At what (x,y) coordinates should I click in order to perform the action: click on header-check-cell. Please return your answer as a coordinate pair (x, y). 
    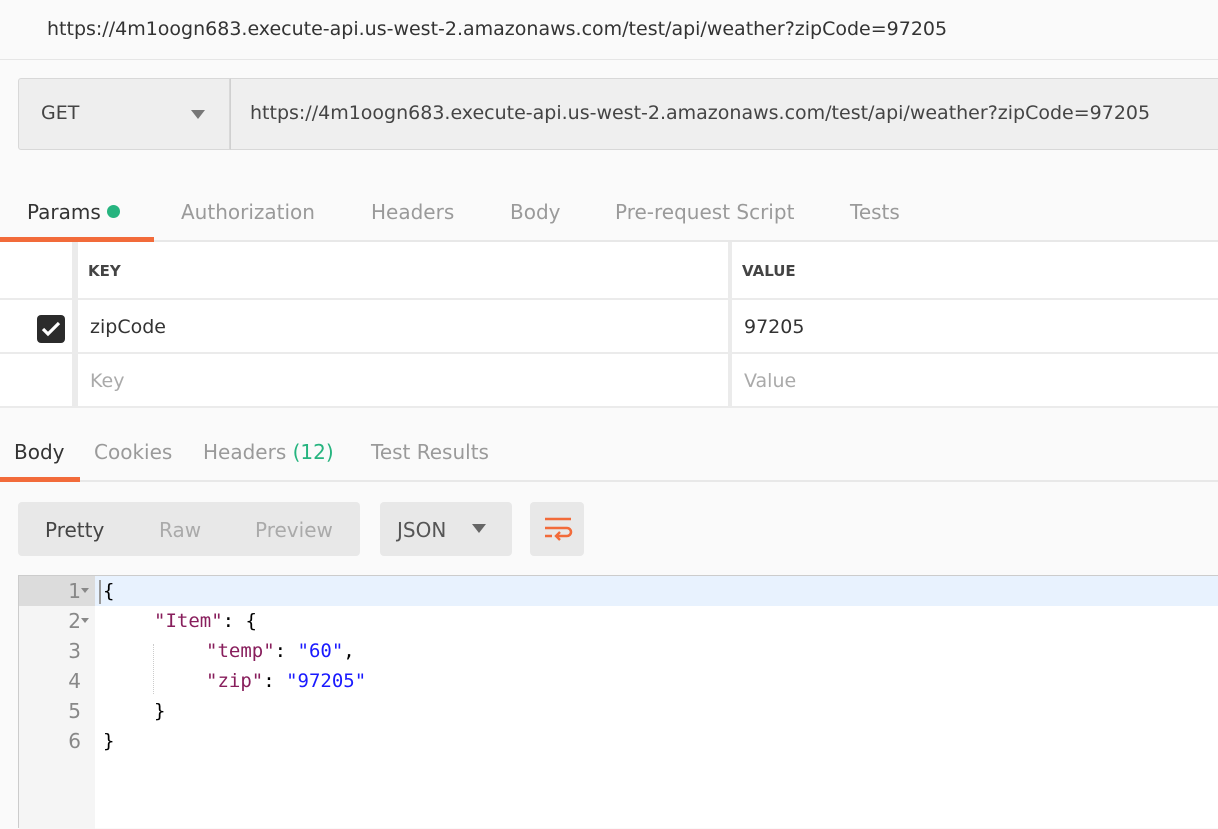
    Looking at the image, I should click on (36, 270).